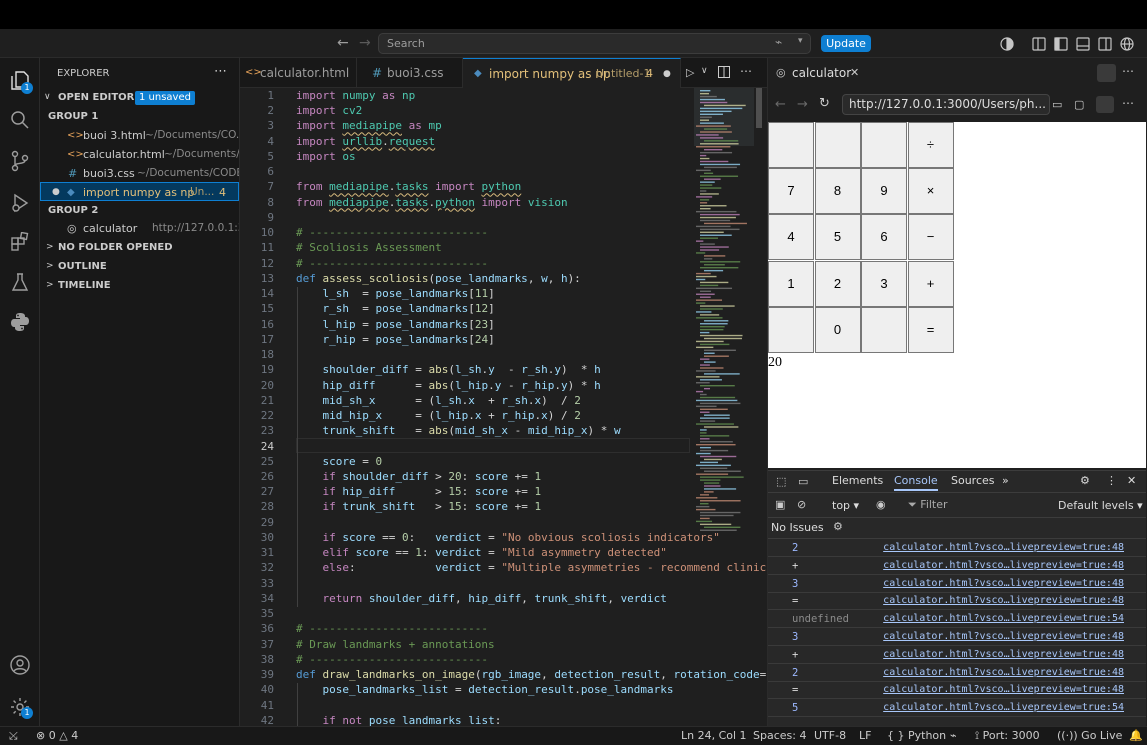 This screenshot has width=1147, height=745. I want to click on update-button: Update, so click(846, 43).